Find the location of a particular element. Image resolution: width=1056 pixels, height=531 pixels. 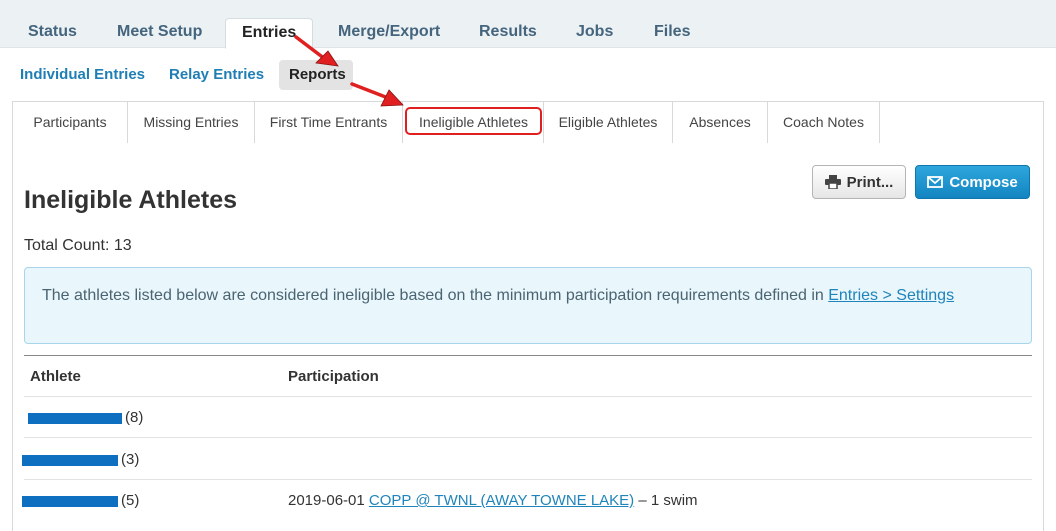

tab-results: Results is located at coordinates (508, 33).